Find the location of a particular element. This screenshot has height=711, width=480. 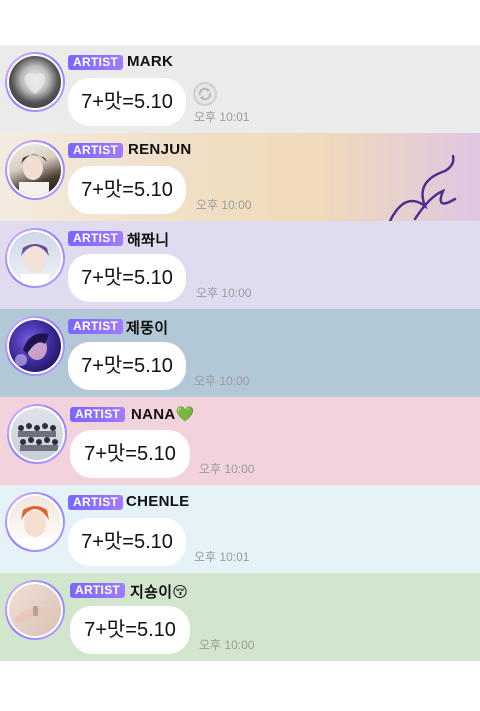

refresh-icon is located at coordinates (205, 94).